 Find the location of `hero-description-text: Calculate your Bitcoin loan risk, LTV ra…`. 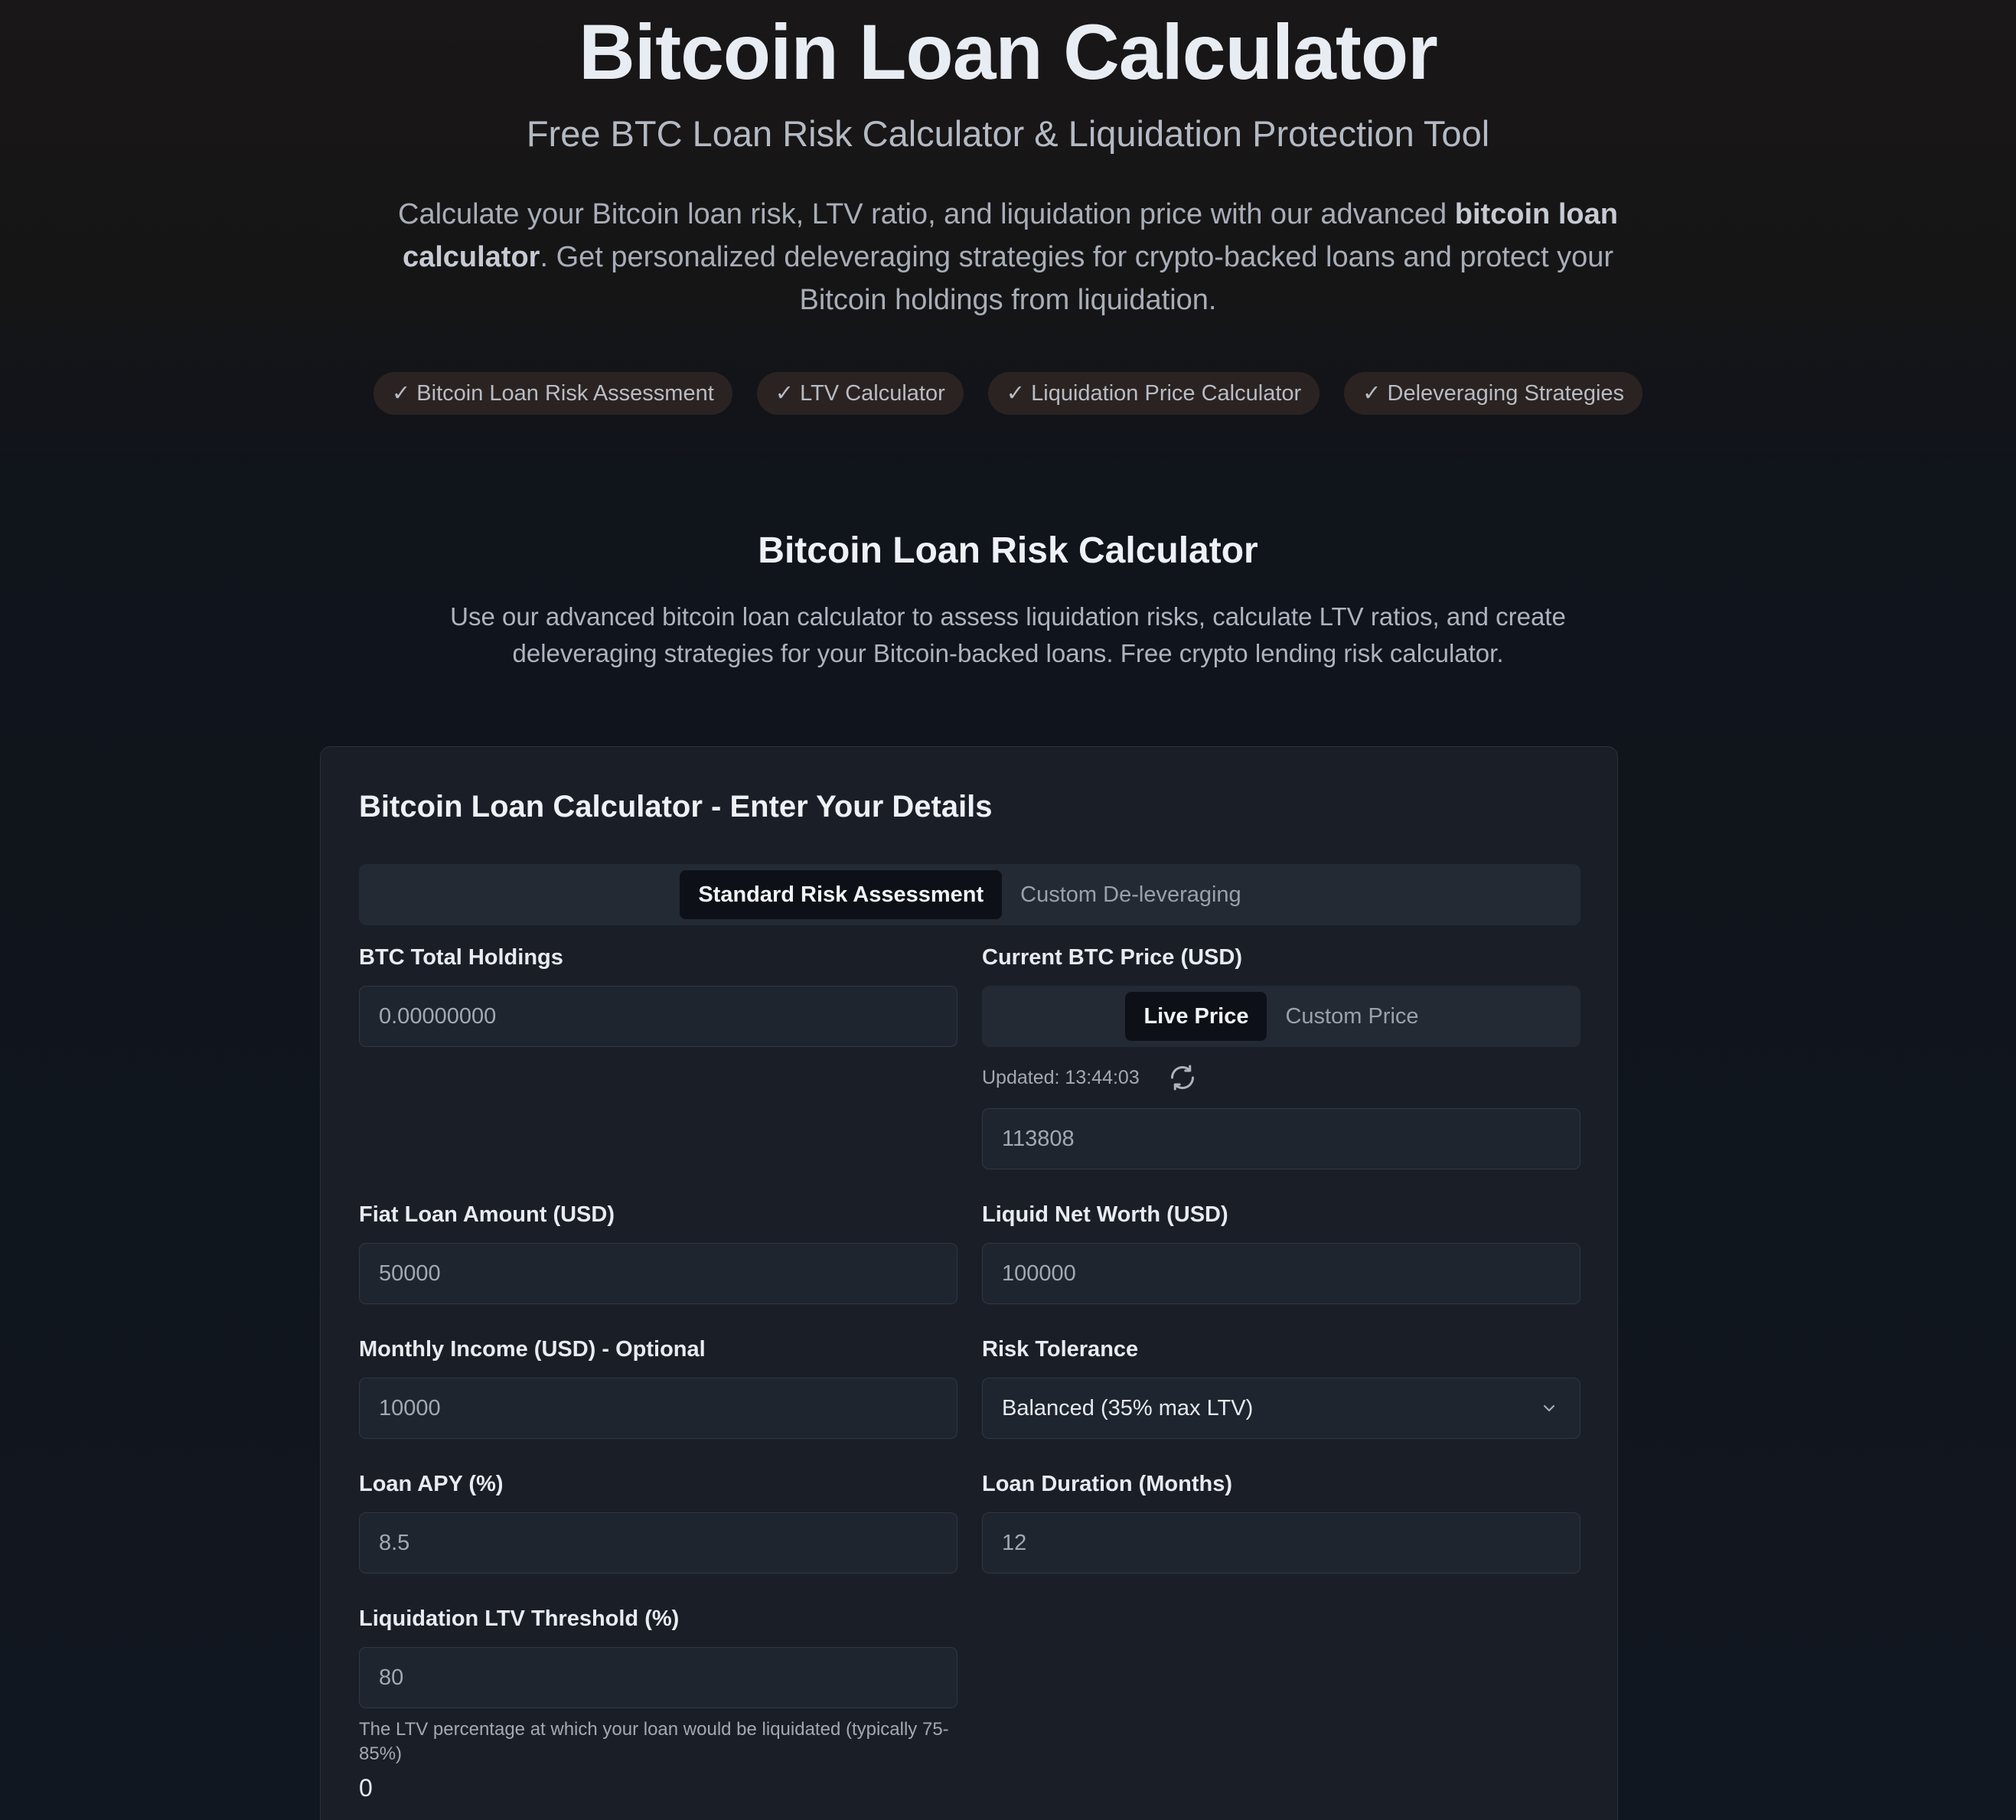

hero-description-text: Calculate your Bitcoin loan risk, LTV ra… is located at coordinates (926, 214).